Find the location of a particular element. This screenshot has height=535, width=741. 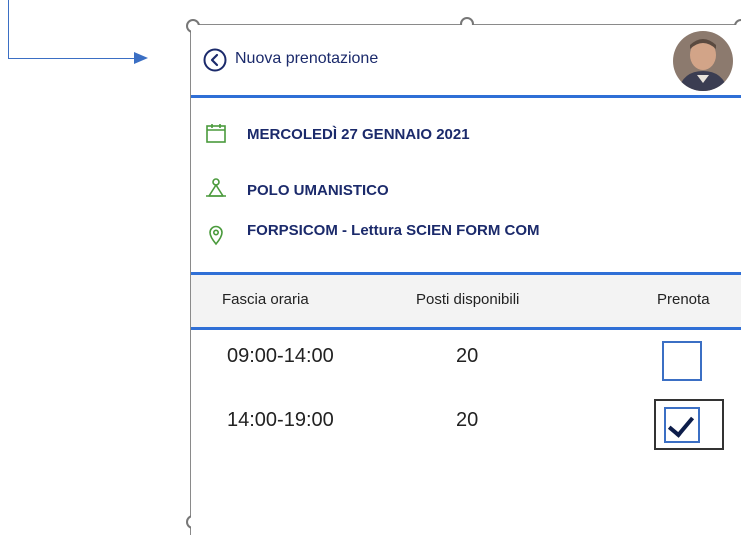

table-row: 09:00-14:00 20 is located at coordinates (466, 357).